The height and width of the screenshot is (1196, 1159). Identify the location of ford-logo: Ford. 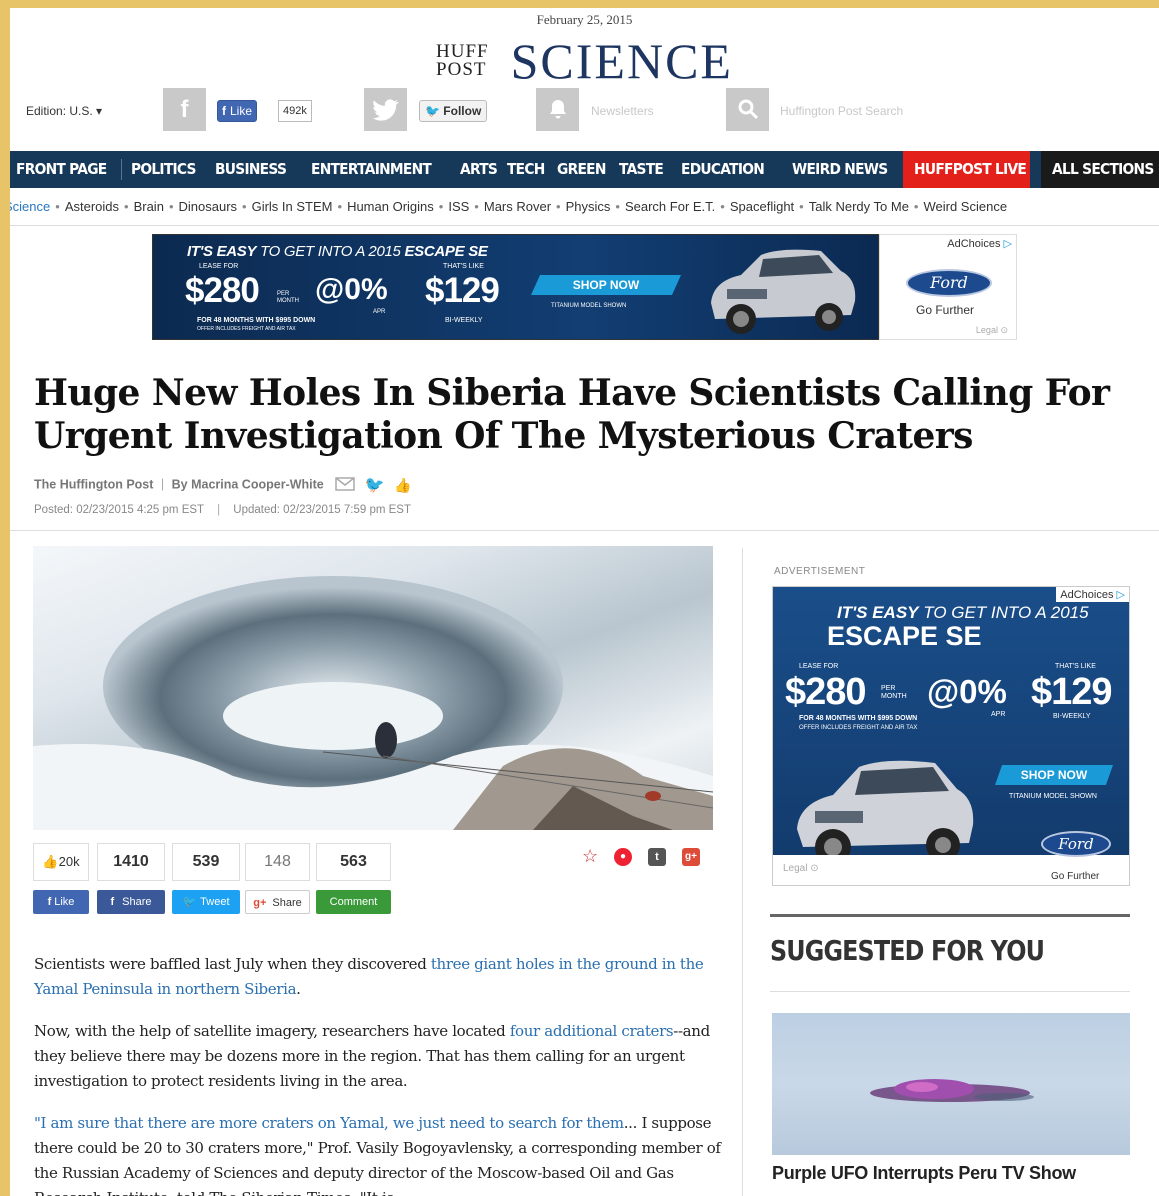
(949, 283).